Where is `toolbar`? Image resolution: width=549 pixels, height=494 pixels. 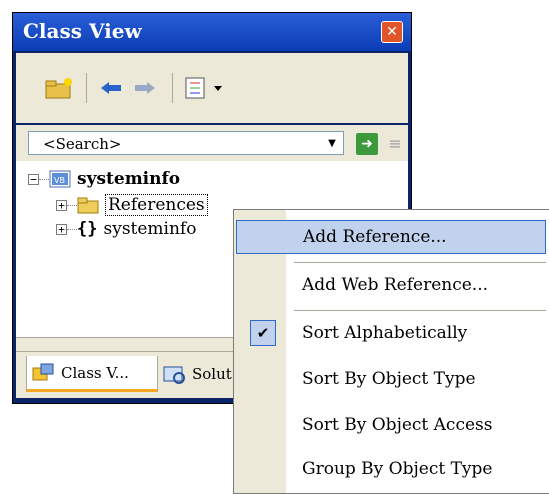 toolbar is located at coordinates (212, 88).